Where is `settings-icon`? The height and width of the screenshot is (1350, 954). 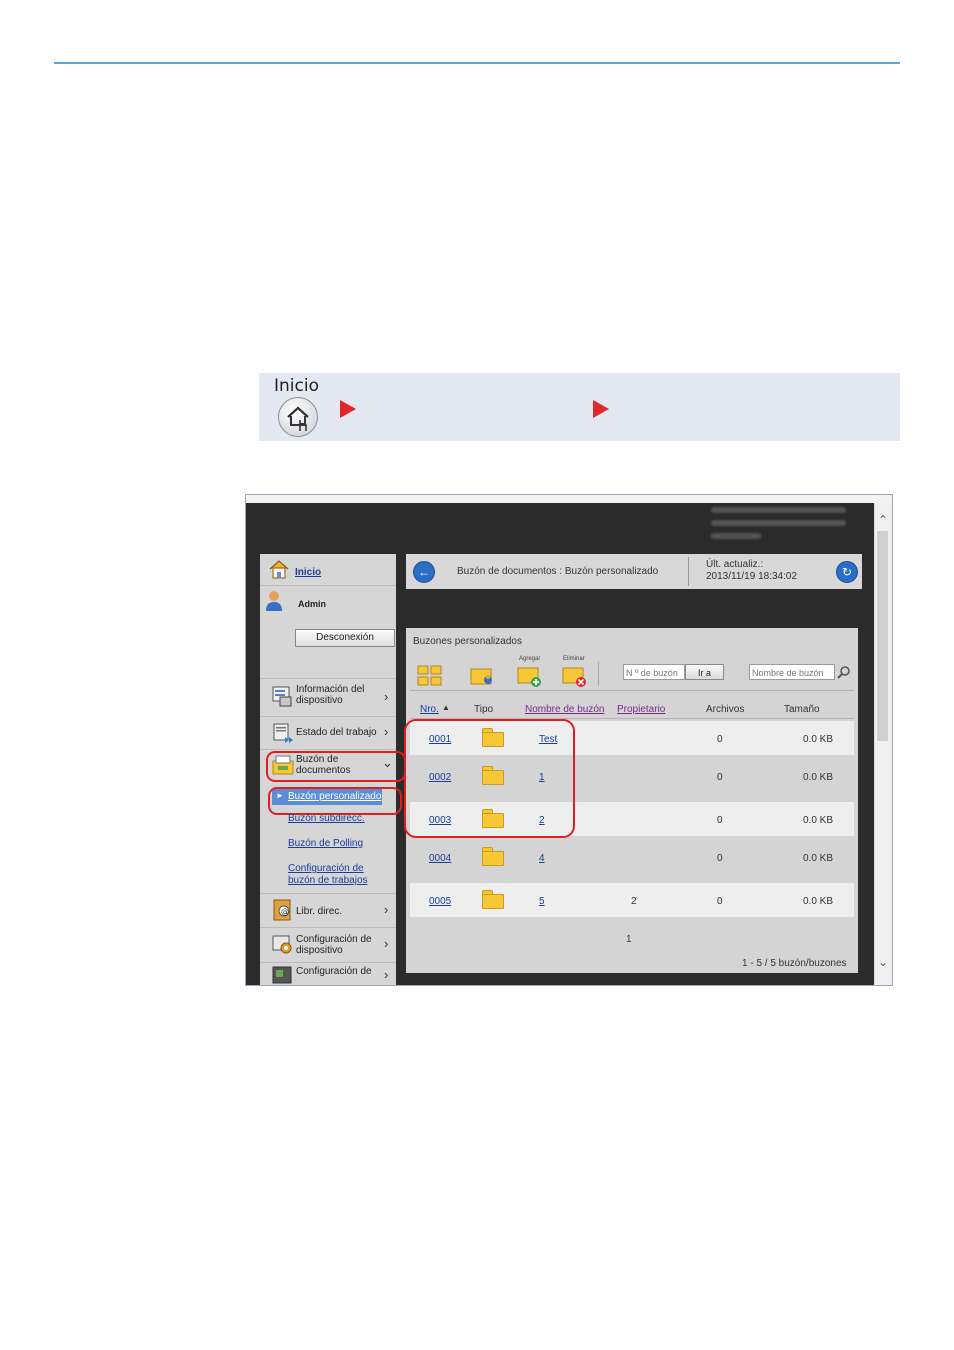
settings-icon is located at coordinates (282, 975).